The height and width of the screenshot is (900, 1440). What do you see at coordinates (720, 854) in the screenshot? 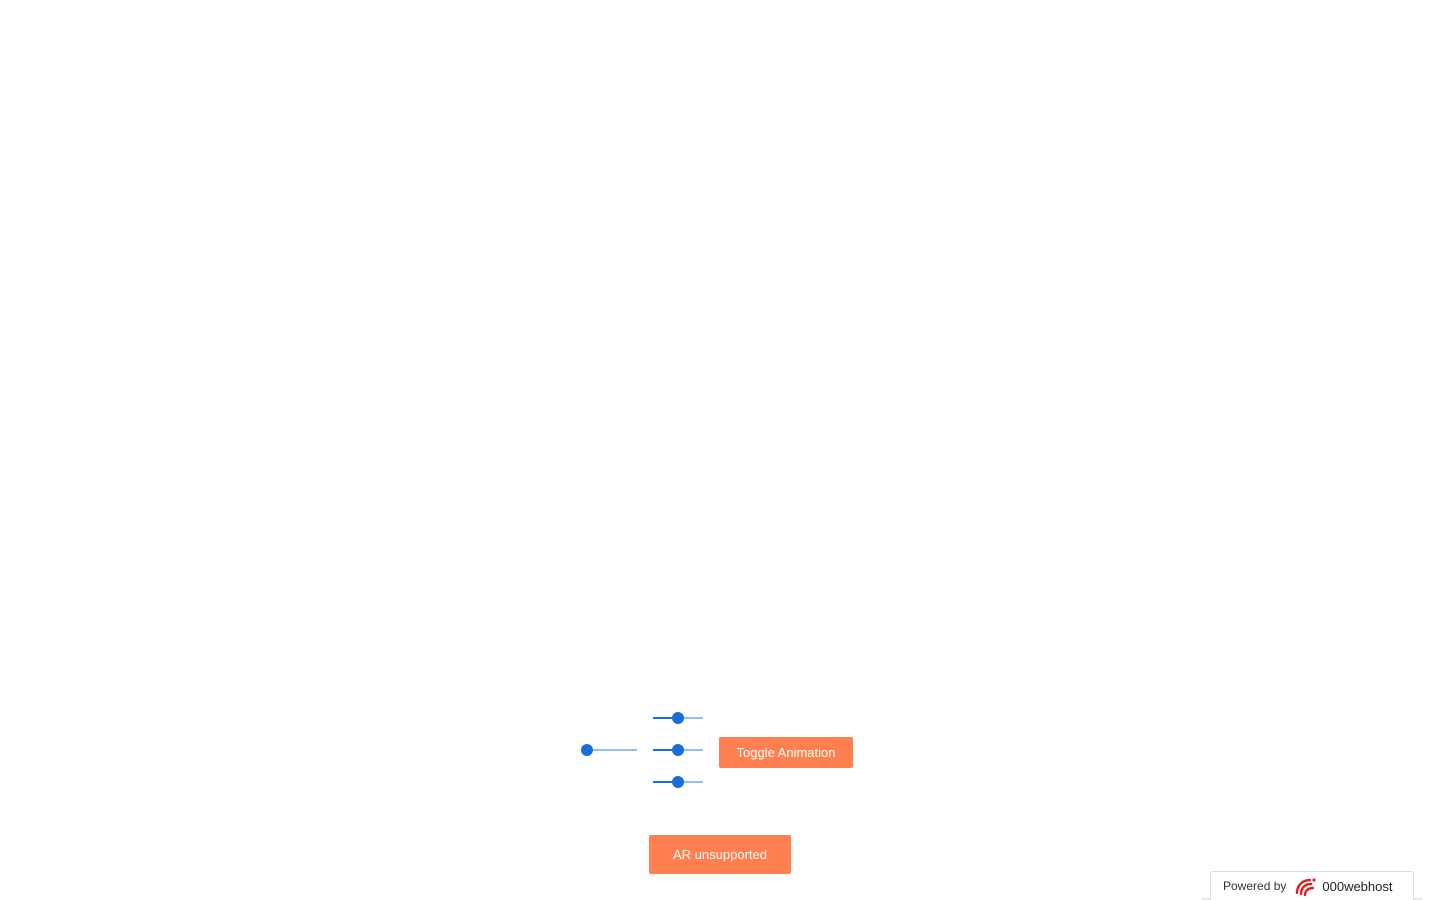
I see `ar-button: AR unsupported` at bounding box center [720, 854].